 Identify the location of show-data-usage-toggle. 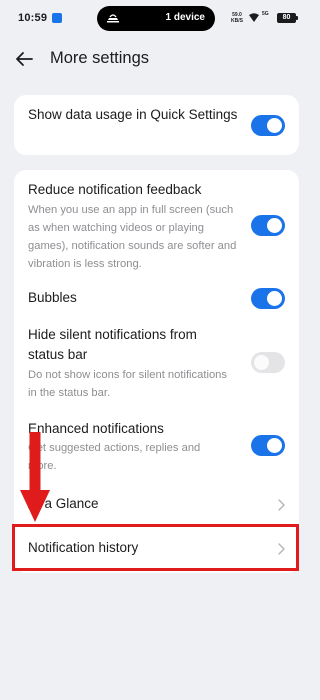
(268, 125).